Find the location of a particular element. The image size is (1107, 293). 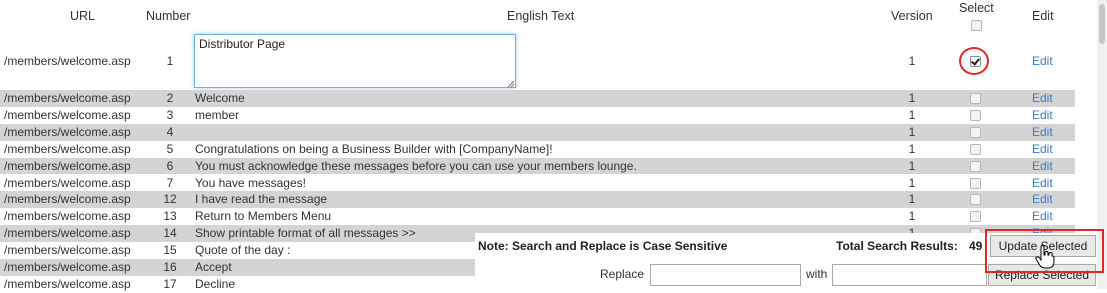

header-url: URL is located at coordinates (83, 16).